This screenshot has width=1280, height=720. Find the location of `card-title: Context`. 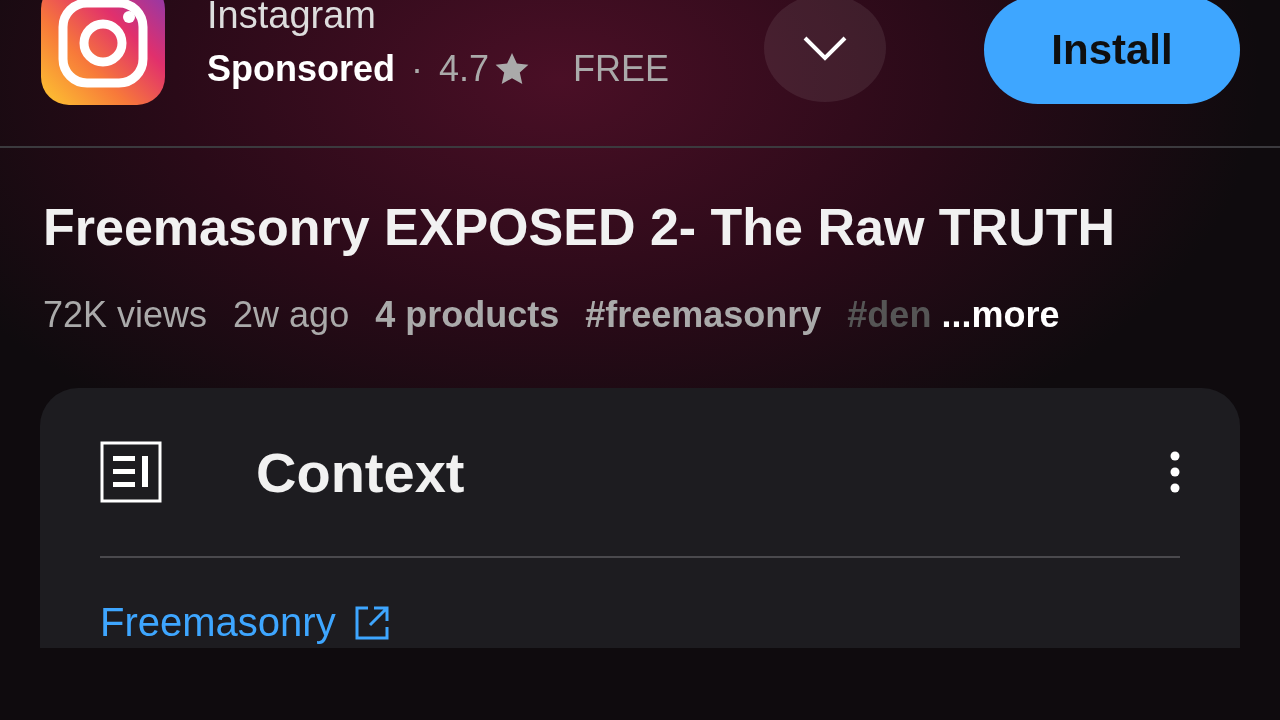

card-title: Context is located at coordinates (361, 472).